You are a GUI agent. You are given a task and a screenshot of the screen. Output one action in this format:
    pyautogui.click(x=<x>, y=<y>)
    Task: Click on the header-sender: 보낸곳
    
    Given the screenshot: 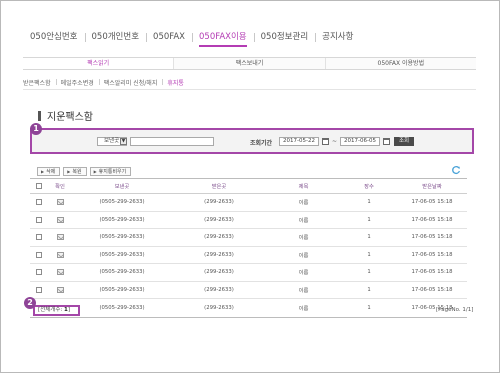 What is the action you would take?
    pyautogui.click(x=122, y=187)
    